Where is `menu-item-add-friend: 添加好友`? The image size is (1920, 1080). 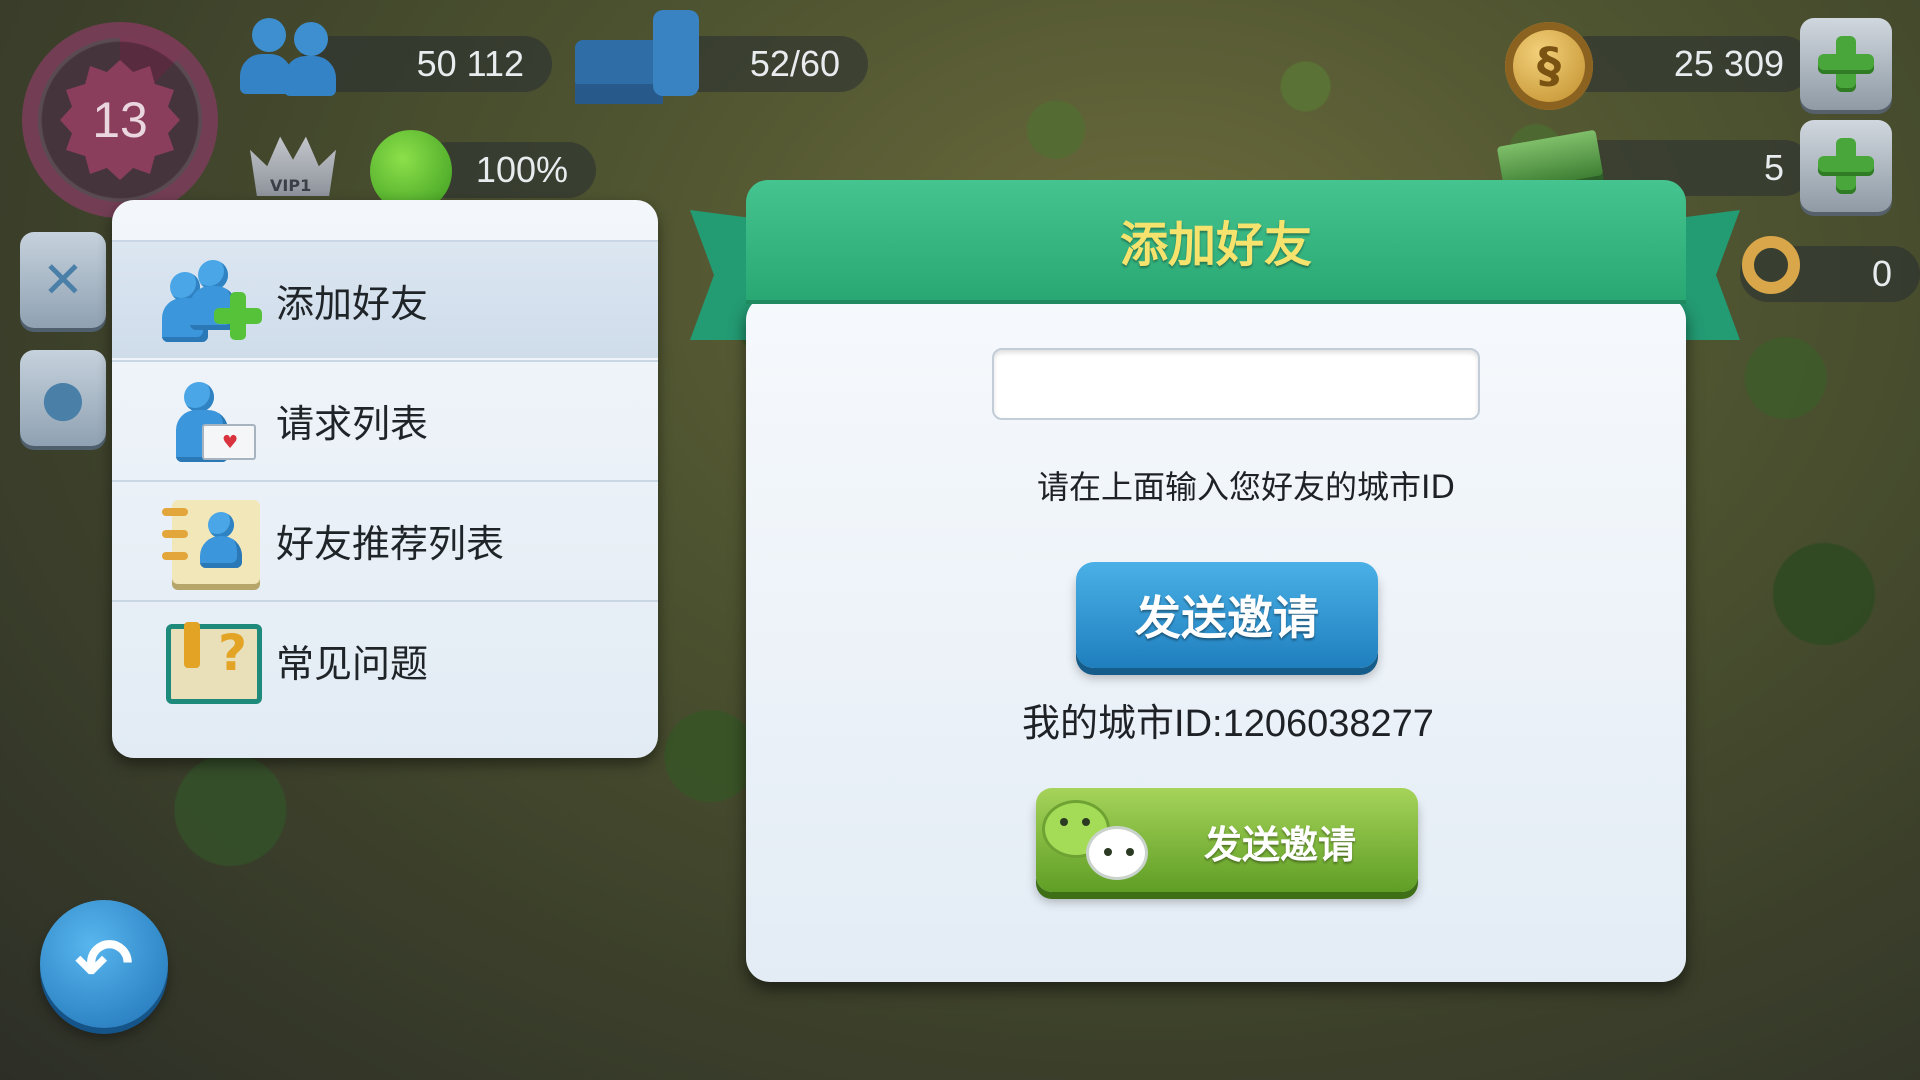 menu-item-add-friend: 添加好友 is located at coordinates (385, 299).